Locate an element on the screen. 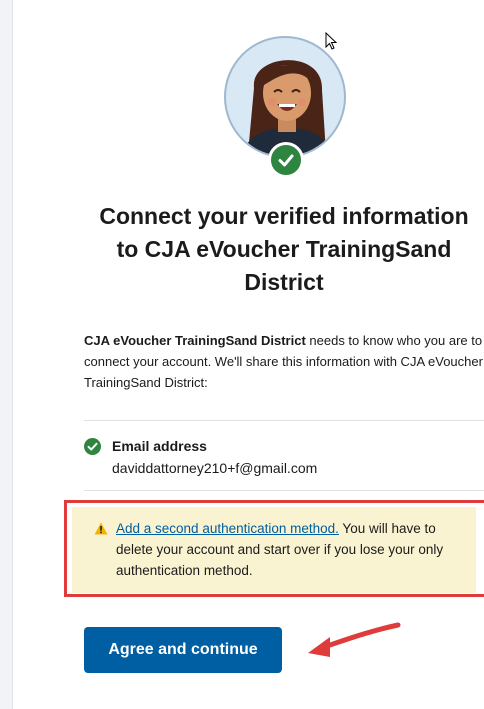 This screenshot has height=709, width=484. page-title-line-3: District is located at coordinates (284, 282).